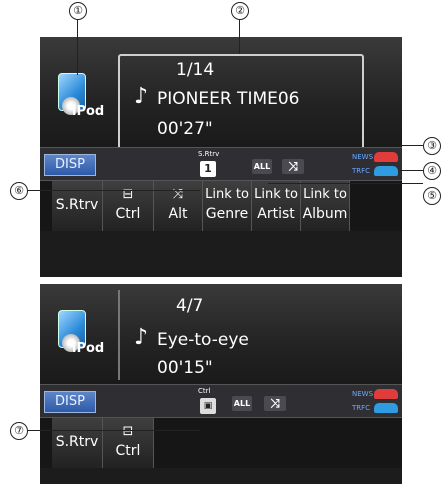 This screenshot has width=442, height=485. Describe the element at coordinates (221, 401) in the screenshot. I see `status-bar: DISP Ctrl ▣ ALL ⤨ NEWS TRFC` at that location.